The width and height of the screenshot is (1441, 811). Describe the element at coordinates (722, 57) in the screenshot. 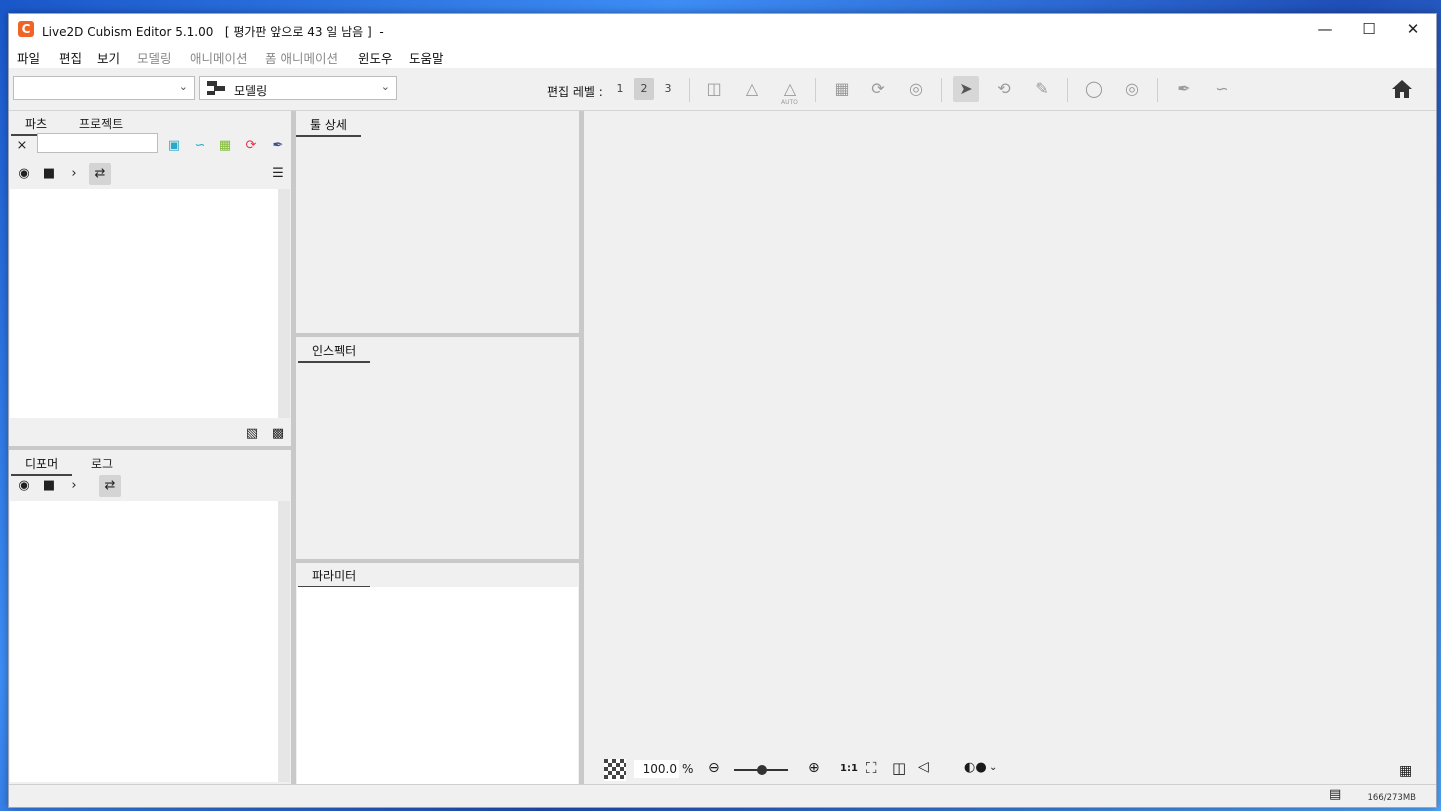

I see `menu-bar: 파일 편집 보기 모델링 애니메이션 폼 애니메이션 윈도우 도움말` at that location.